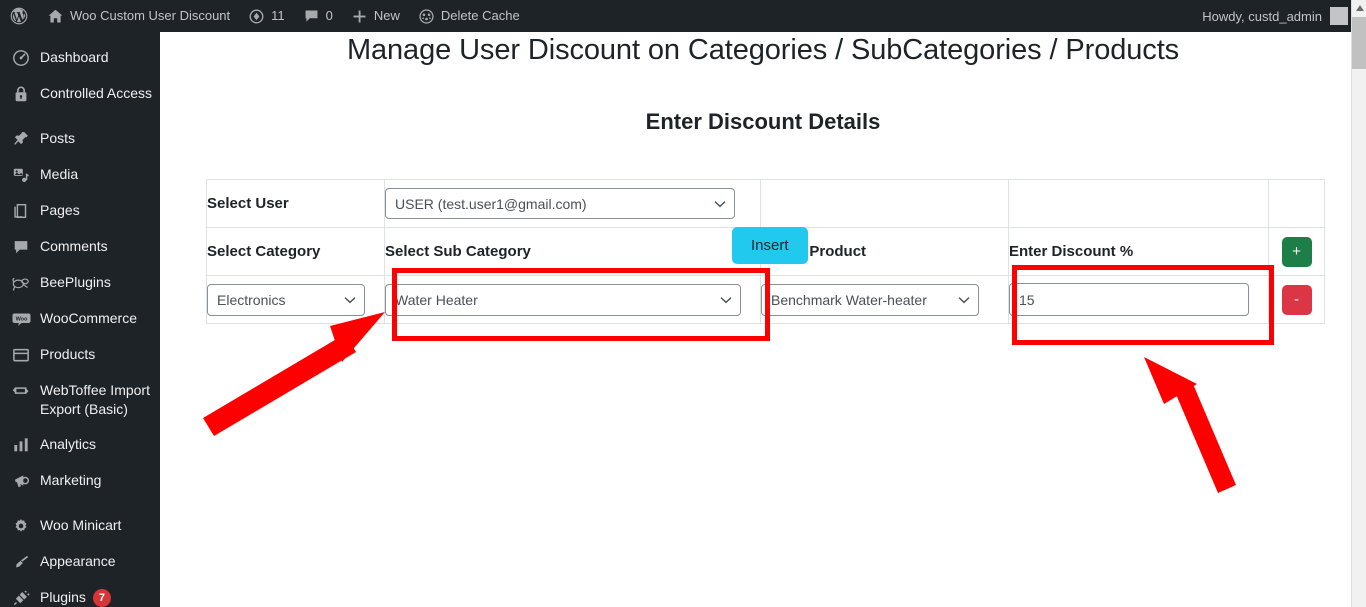 The width and height of the screenshot is (1366, 607). I want to click on sidebar-item-label: Plugins 7, so click(75, 597).